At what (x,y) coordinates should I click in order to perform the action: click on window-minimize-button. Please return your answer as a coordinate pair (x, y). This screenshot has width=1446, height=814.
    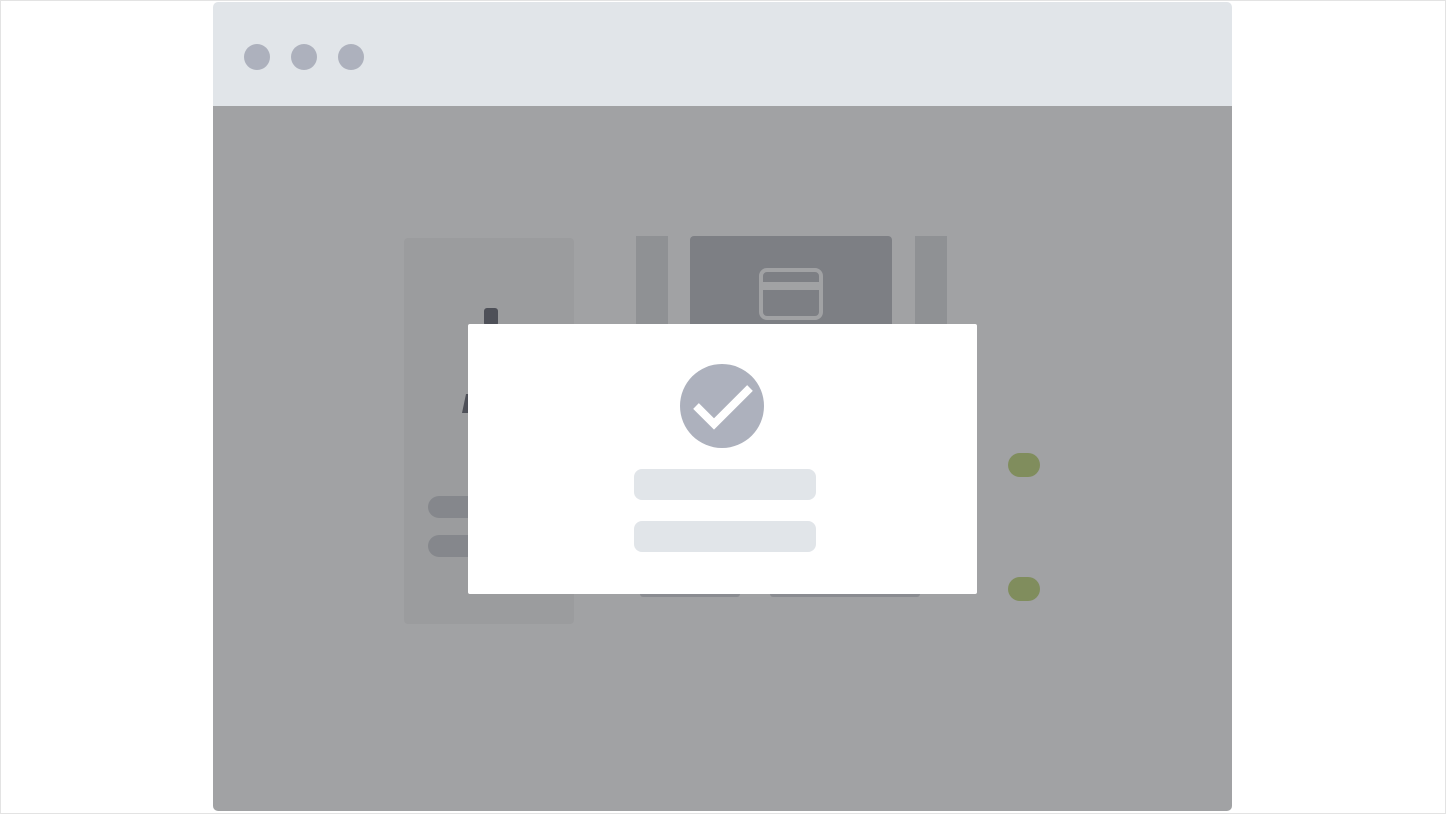
    Looking at the image, I should click on (304, 57).